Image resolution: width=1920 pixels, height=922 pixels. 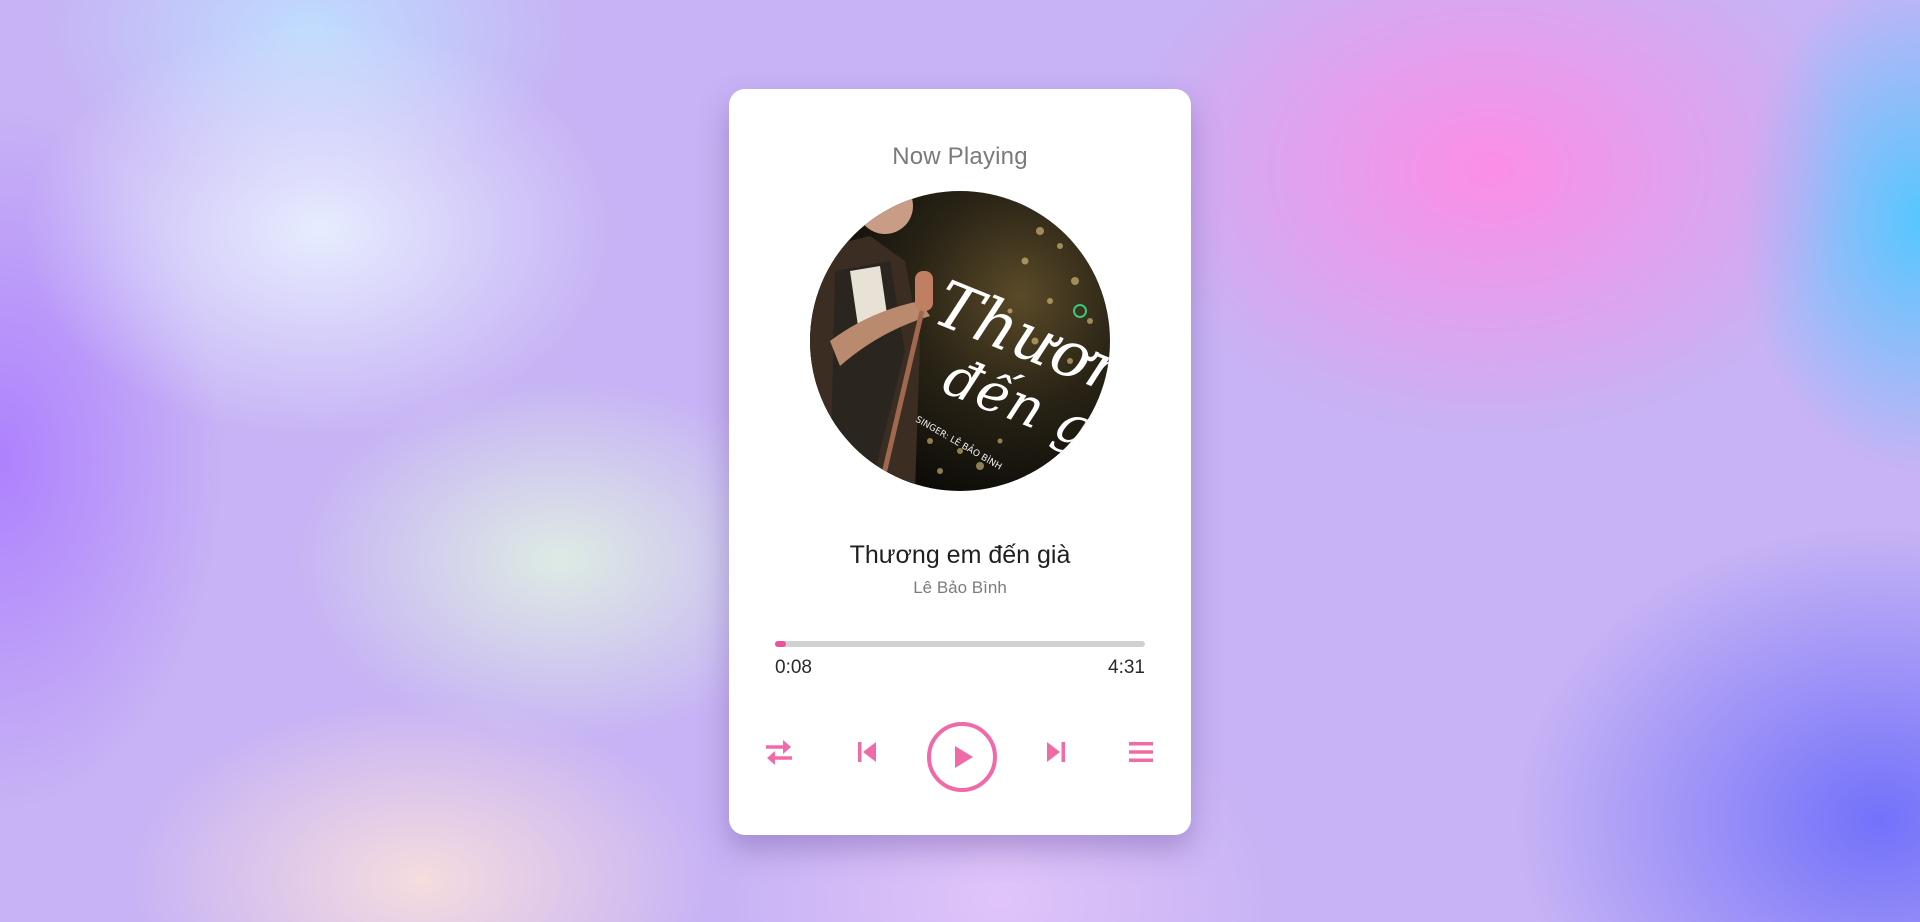 I want to click on song-title: Thương em đến già, so click(x=960, y=555).